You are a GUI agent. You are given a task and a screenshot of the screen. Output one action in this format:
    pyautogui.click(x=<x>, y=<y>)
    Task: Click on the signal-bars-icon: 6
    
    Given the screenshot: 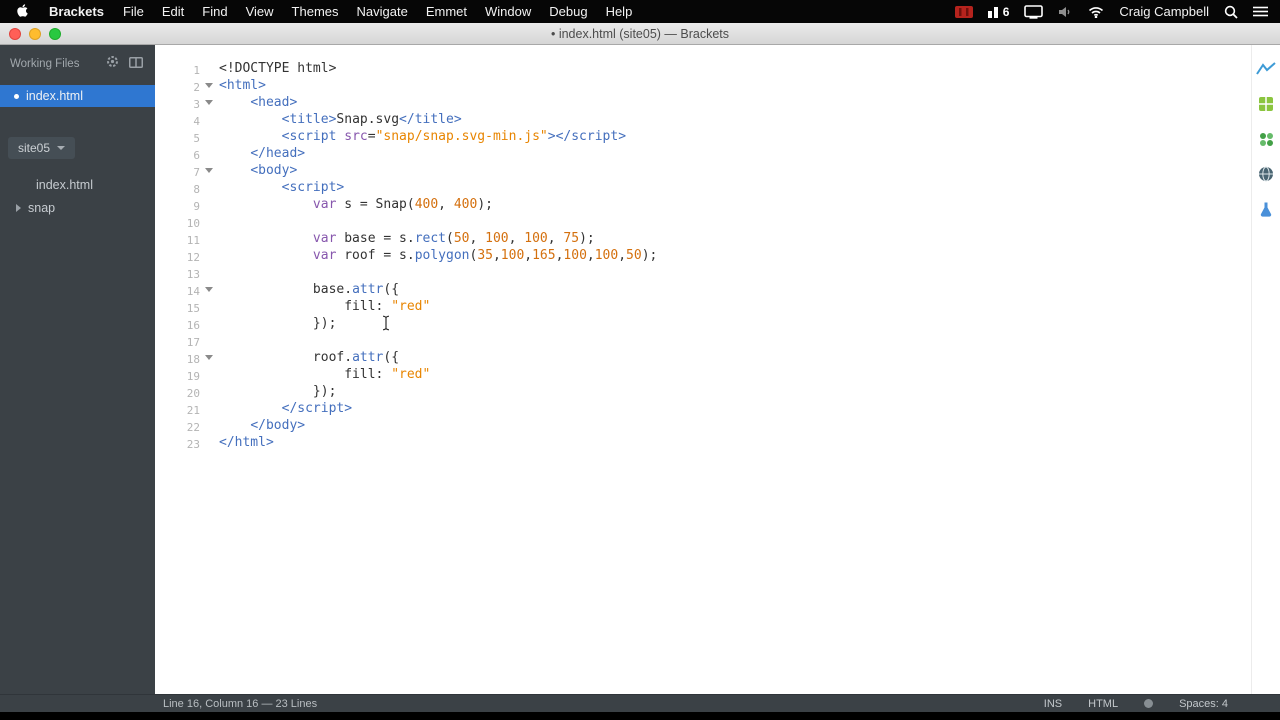 What is the action you would take?
    pyautogui.click(x=998, y=12)
    